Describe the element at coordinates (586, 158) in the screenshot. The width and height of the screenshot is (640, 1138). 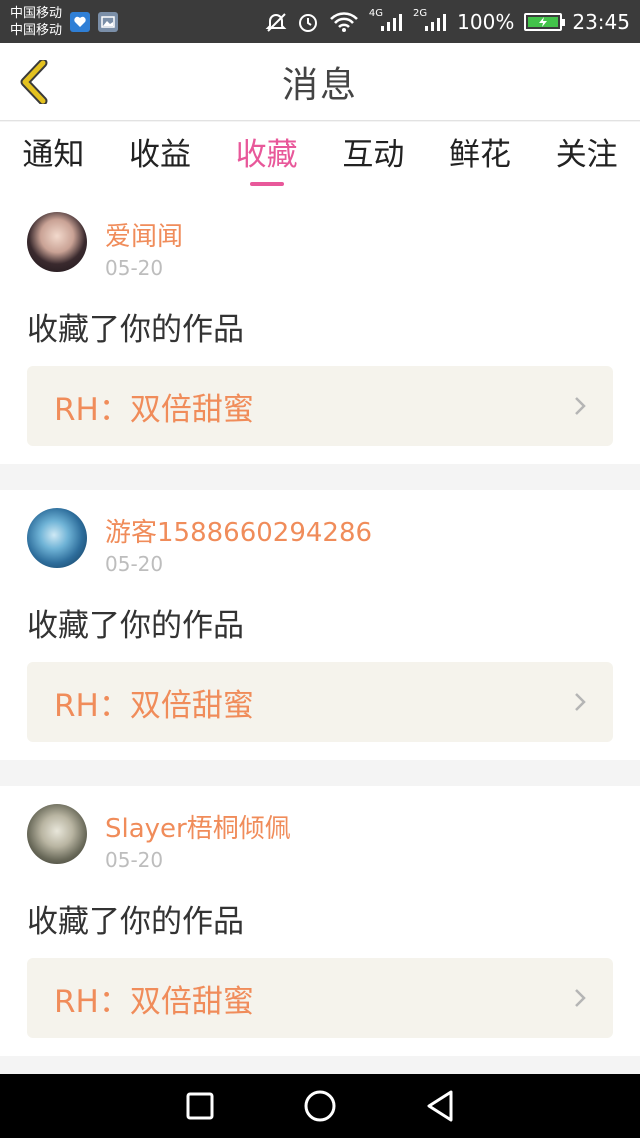
I see `tab-follows: 关注` at that location.